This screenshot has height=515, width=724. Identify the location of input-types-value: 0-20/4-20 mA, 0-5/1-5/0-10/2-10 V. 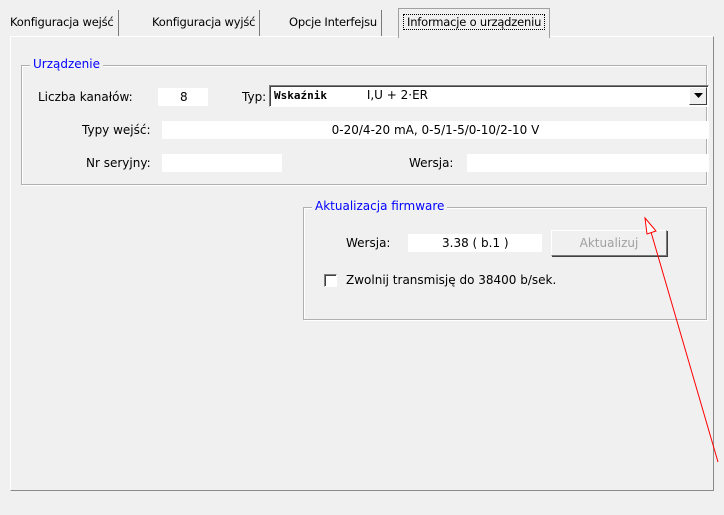
(435, 130).